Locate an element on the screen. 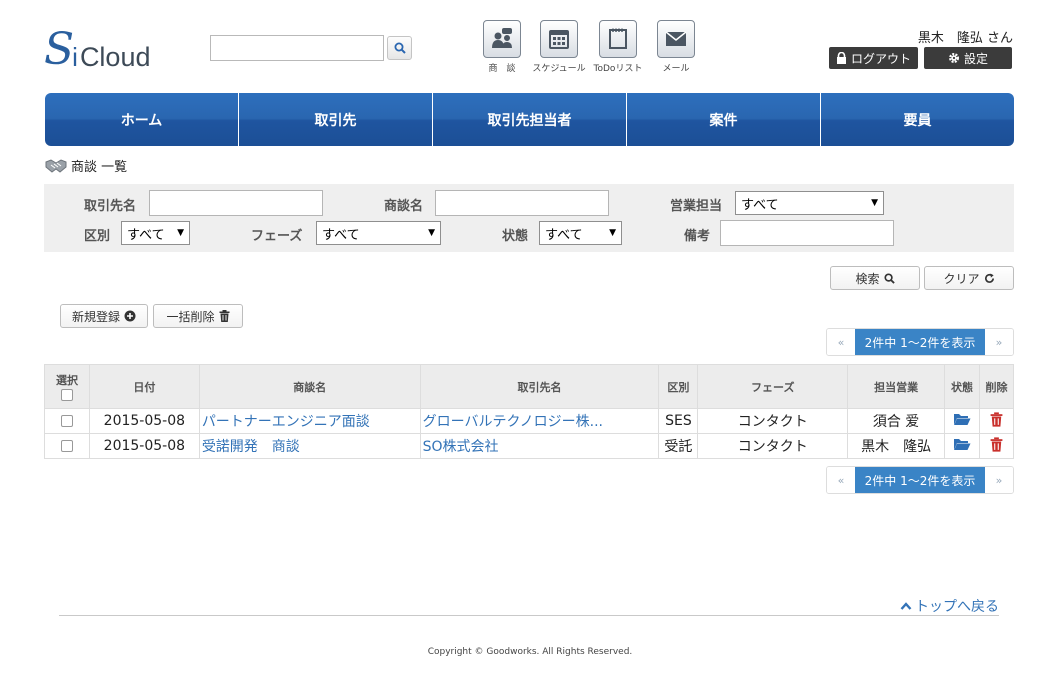 The image size is (1060, 675). gear-icon is located at coordinates (953, 58).